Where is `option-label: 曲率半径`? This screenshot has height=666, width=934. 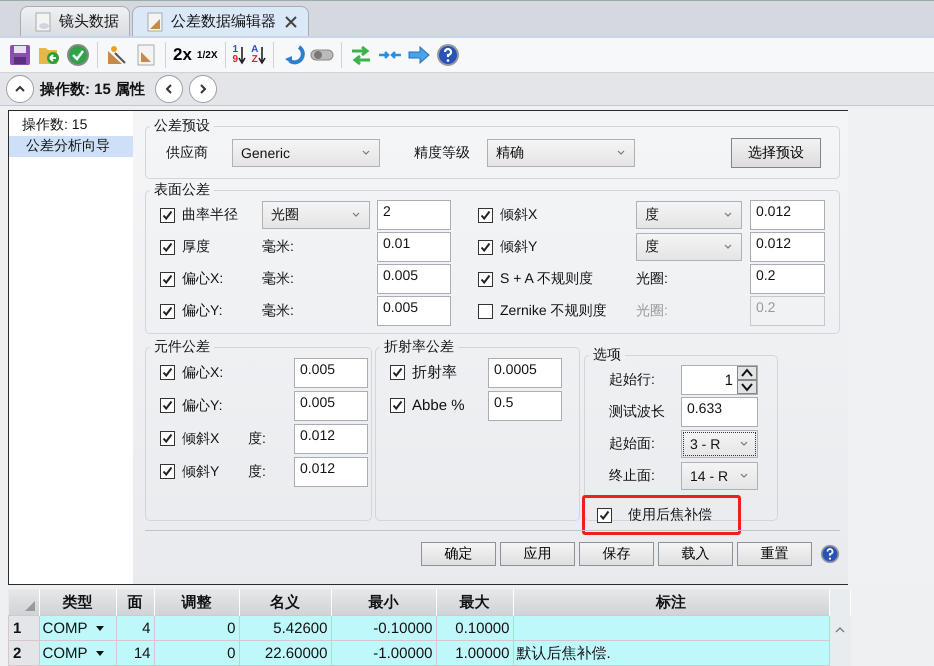
option-label: 曲率半径 is located at coordinates (210, 215).